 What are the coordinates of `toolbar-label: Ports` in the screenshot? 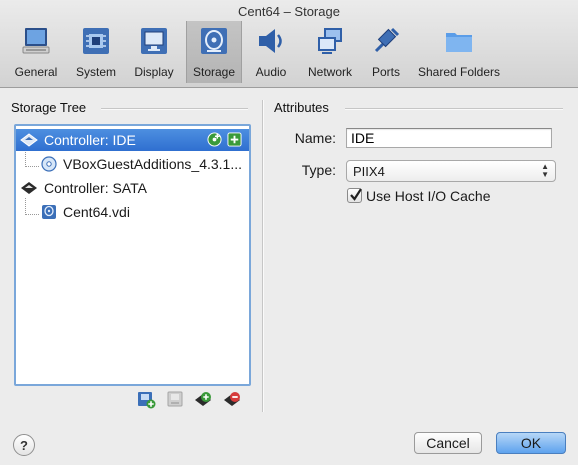 It's located at (385, 72).